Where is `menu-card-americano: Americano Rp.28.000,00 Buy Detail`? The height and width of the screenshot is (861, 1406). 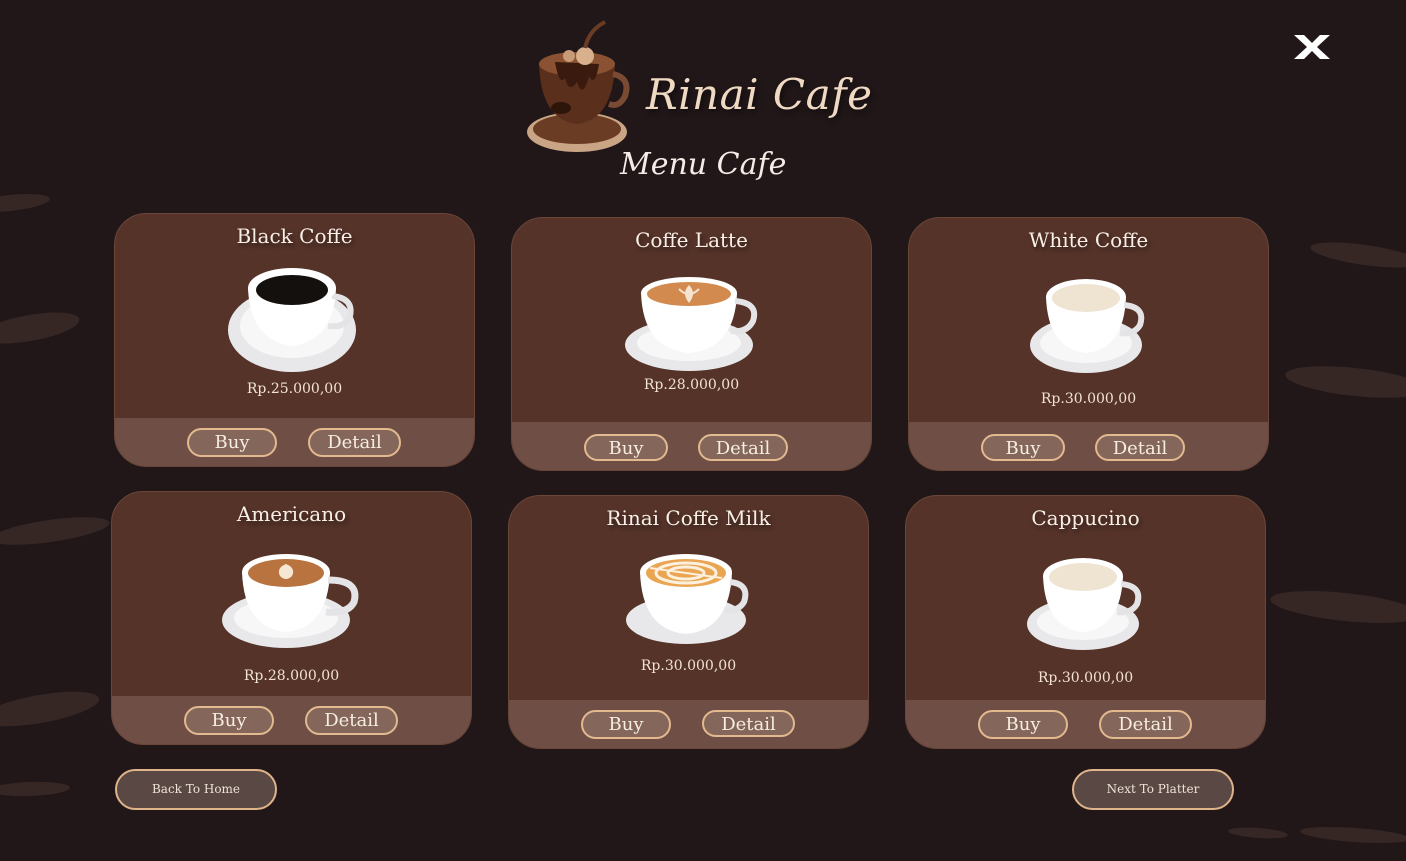 menu-card-americano: Americano Rp.28.000,00 Buy Detail is located at coordinates (291, 618).